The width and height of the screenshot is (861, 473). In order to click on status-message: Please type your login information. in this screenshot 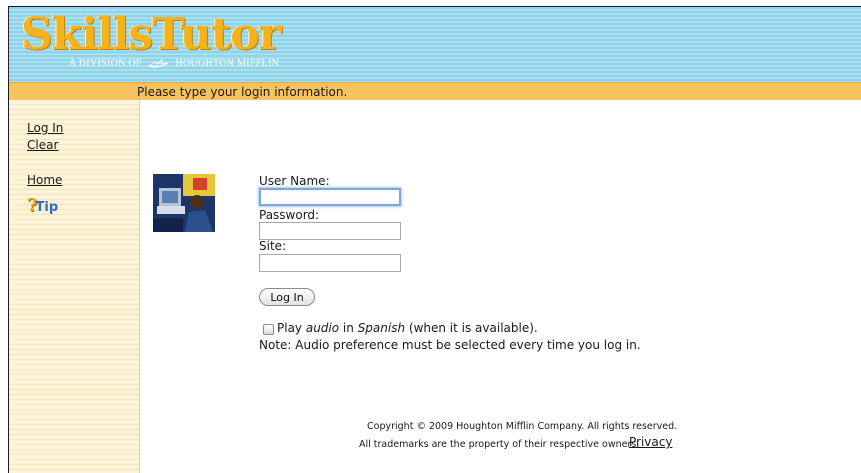, I will do `click(242, 92)`.